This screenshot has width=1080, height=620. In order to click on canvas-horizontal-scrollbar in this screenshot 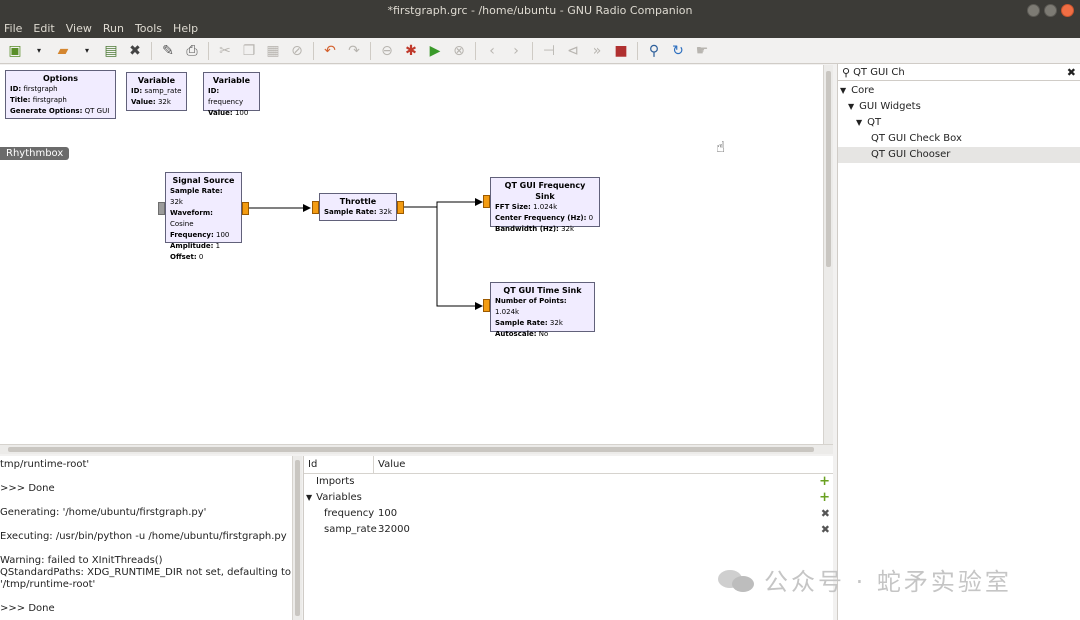, I will do `click(416, 449)`.